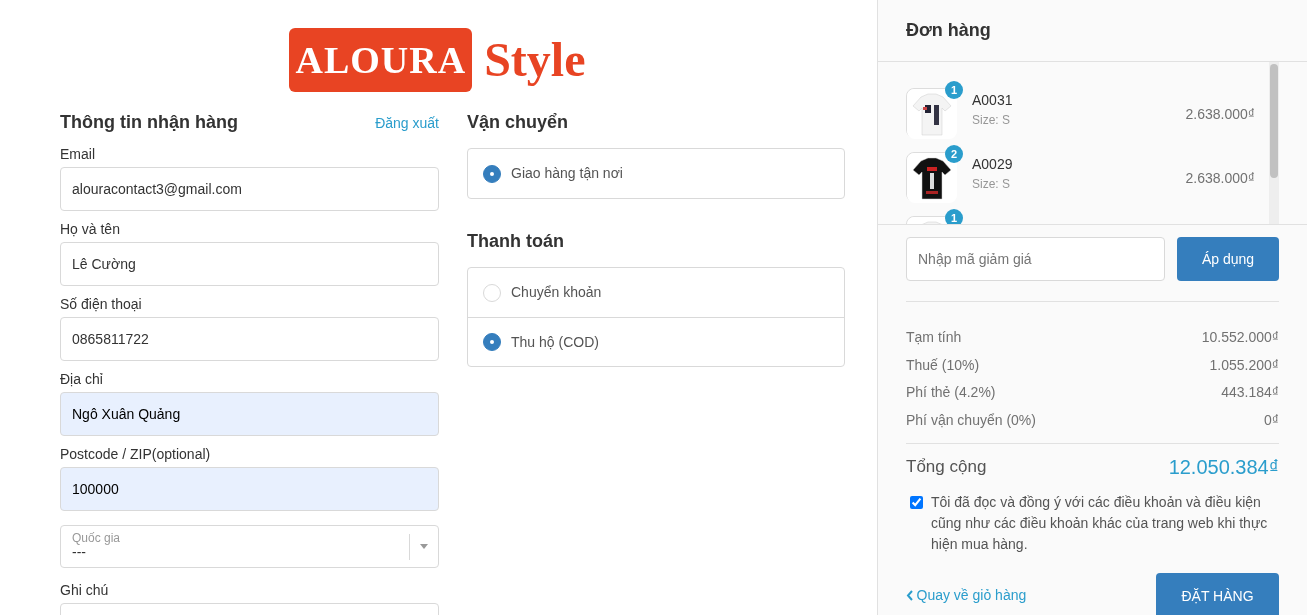 The height and width of the screenshot is (615, 1307). I want to click on terms-checkbox, so click(916, 502).